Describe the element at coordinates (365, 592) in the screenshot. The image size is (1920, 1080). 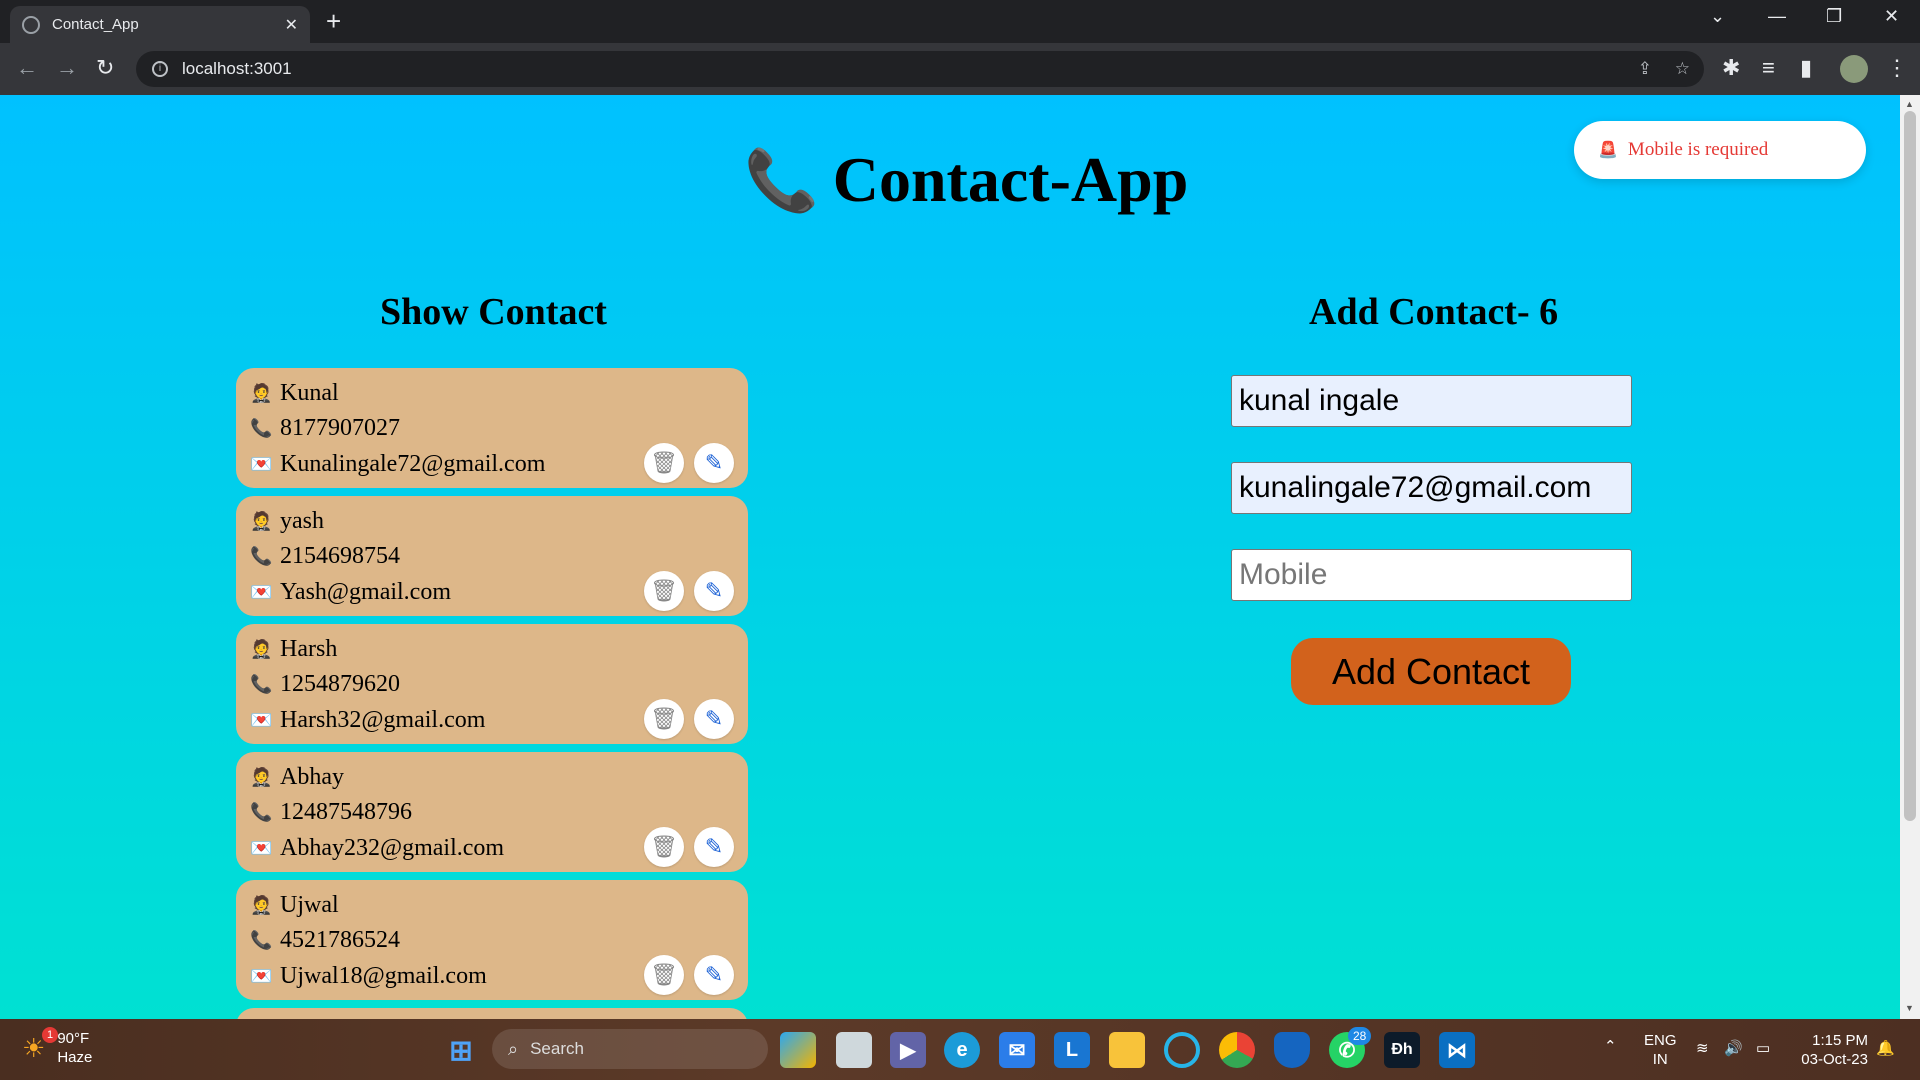
I see `contact-email: Yash@gmail.com` at that location.